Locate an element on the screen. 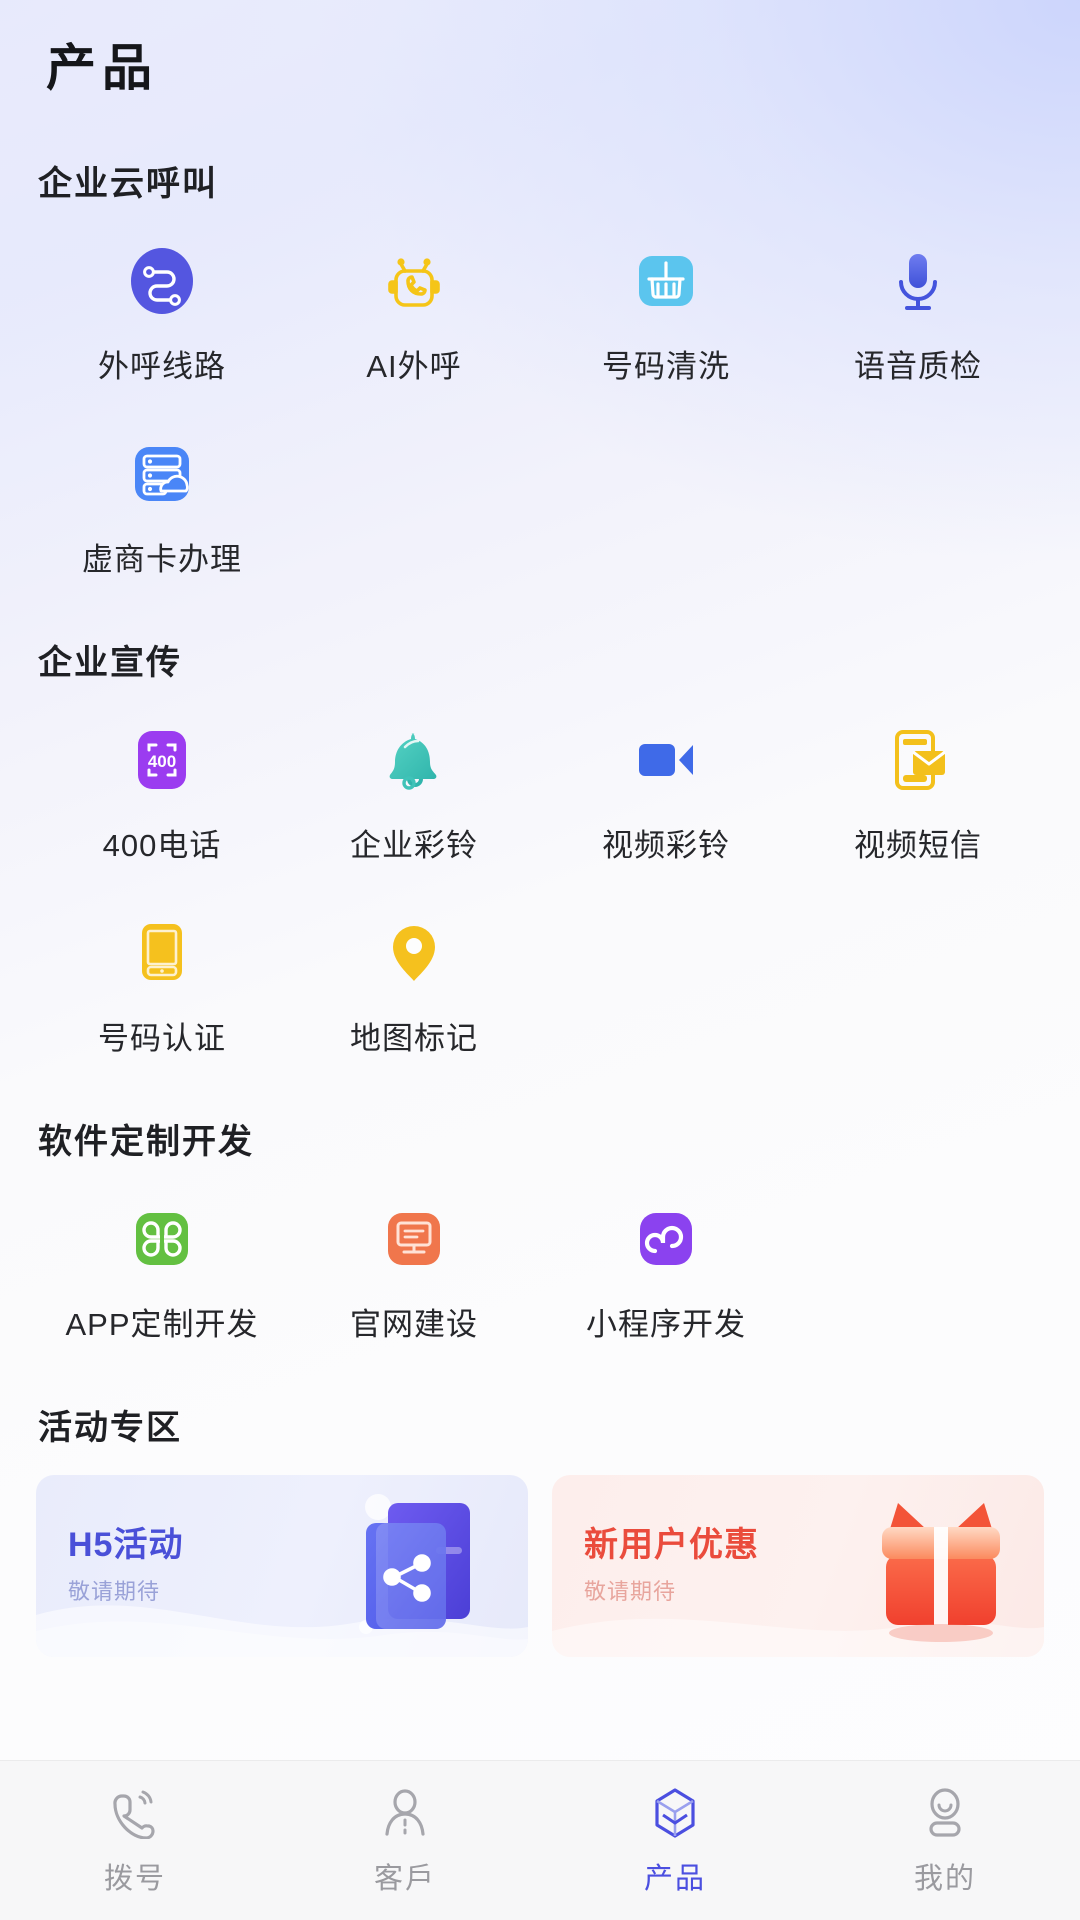 This screenshot has height=1920, width=1080. mobile-verify-icon is located at coordinates (162, 953).